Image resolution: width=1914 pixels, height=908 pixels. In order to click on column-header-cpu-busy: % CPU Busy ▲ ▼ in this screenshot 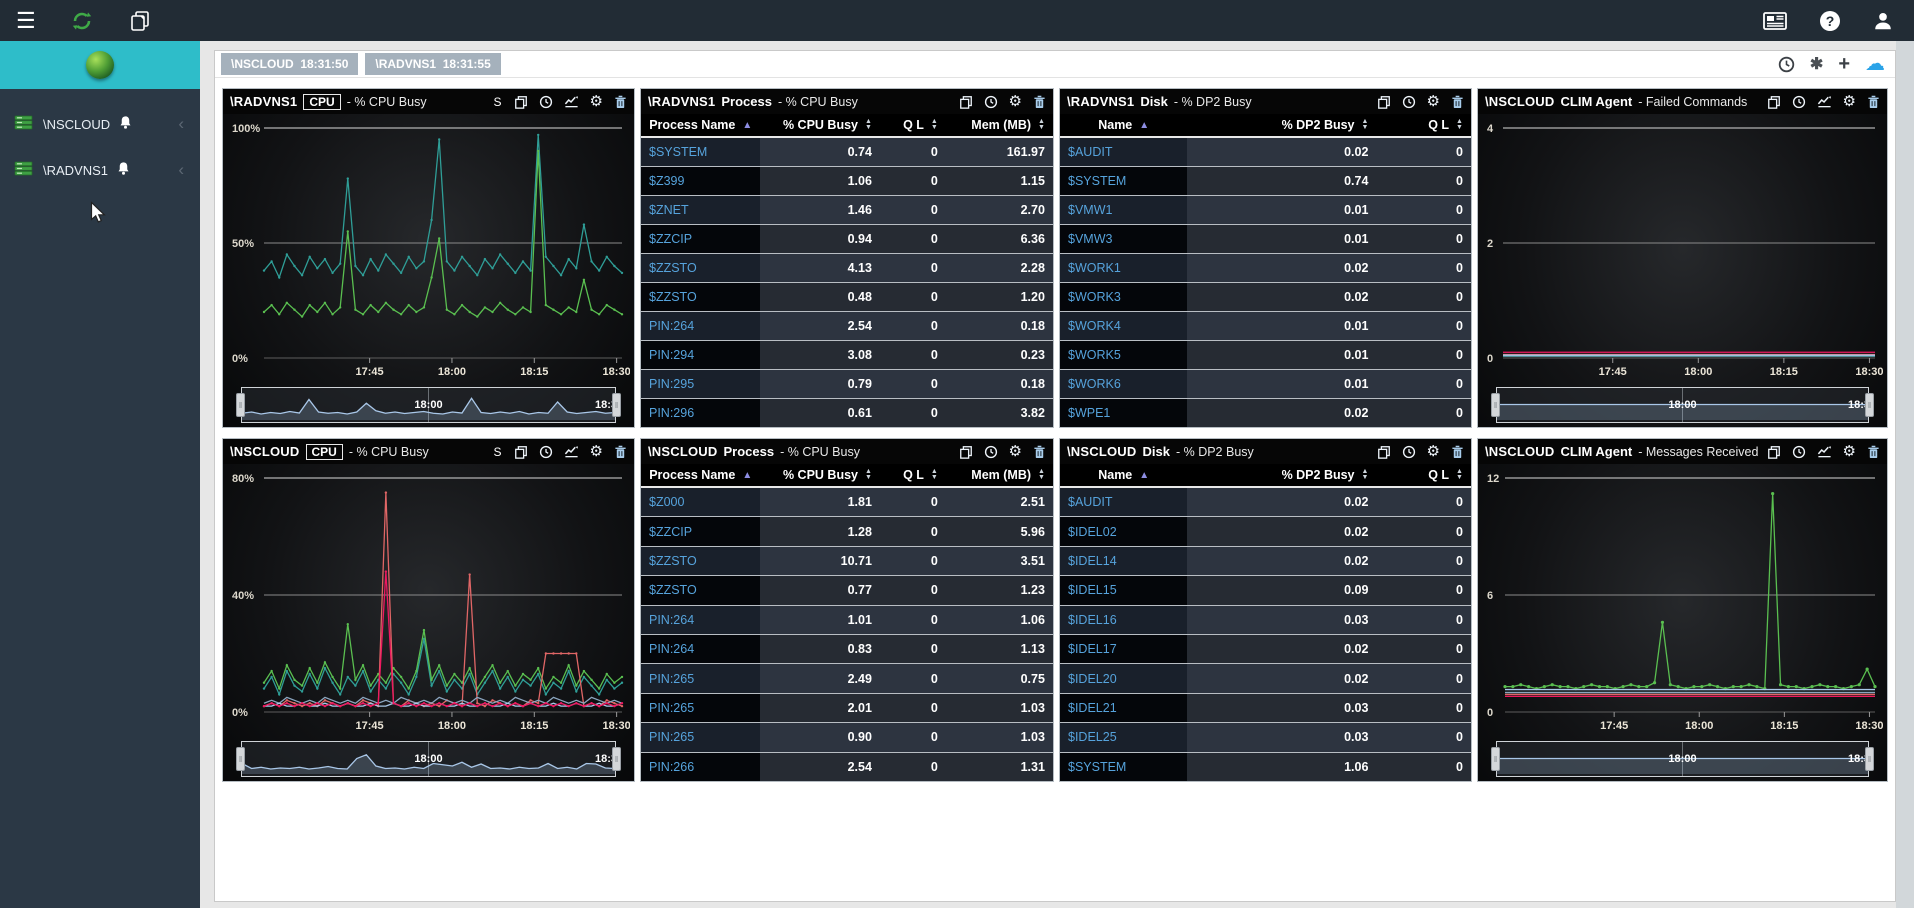, I will do `click(819, 475)`.